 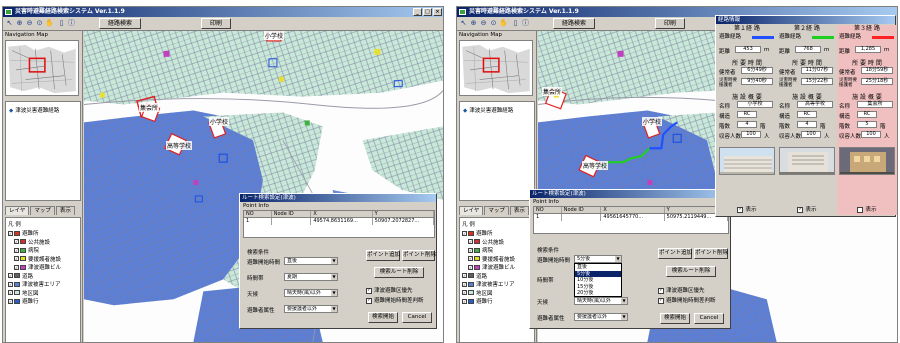 I want to click on minimize-button: _, so click(x=417, y=12).